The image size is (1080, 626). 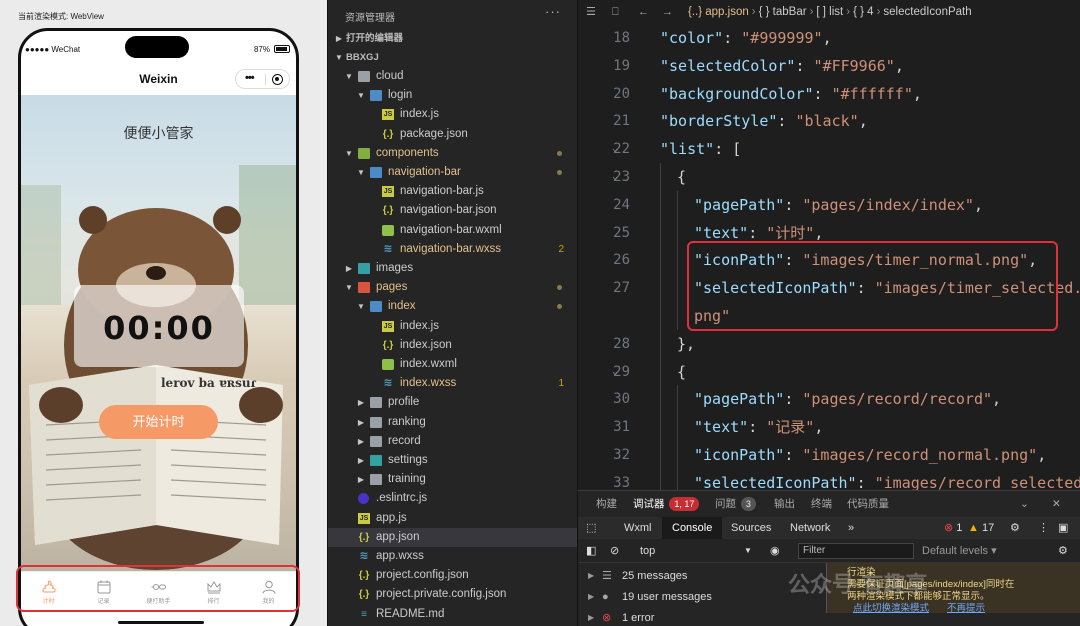 I want to click on folder-item: ▶ profile, so click(x=453, y=402).